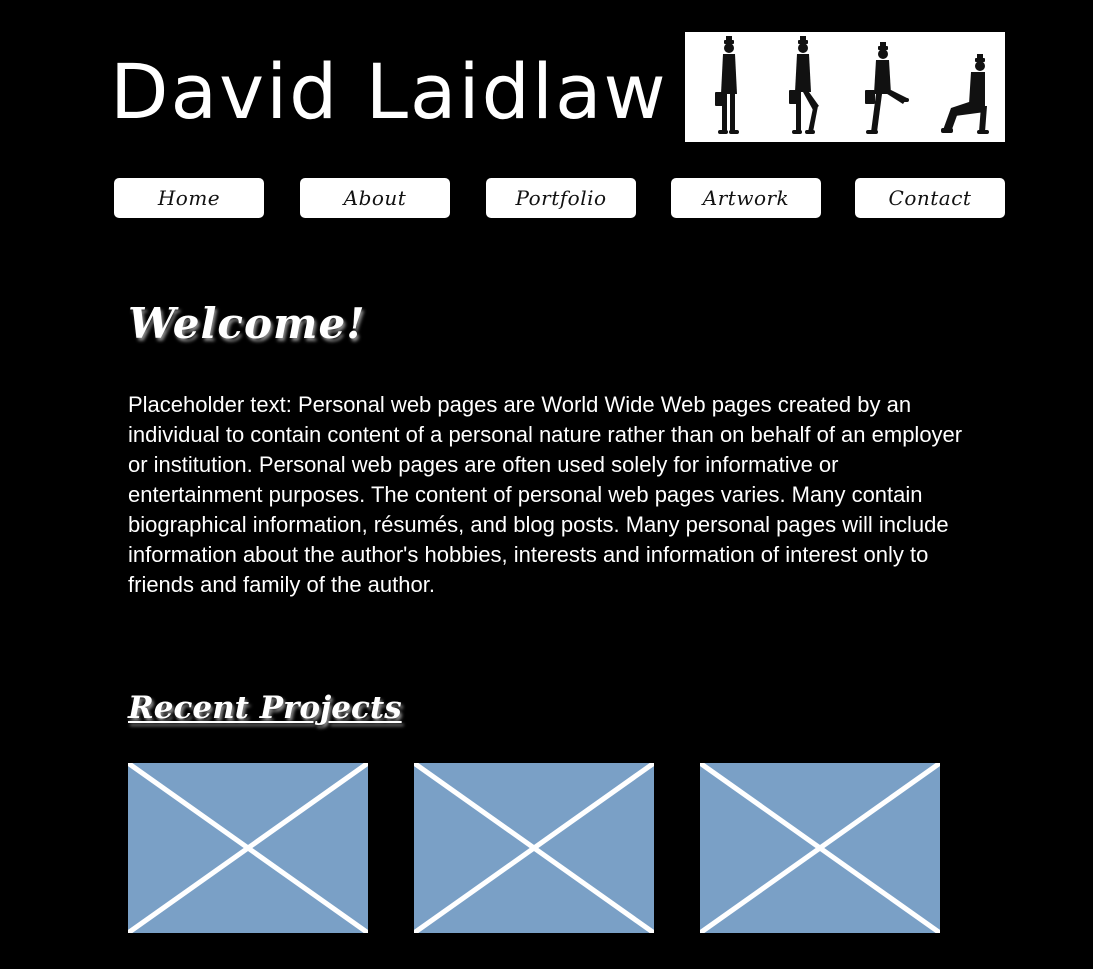  I want to click on banner-image, so click(845, 87).